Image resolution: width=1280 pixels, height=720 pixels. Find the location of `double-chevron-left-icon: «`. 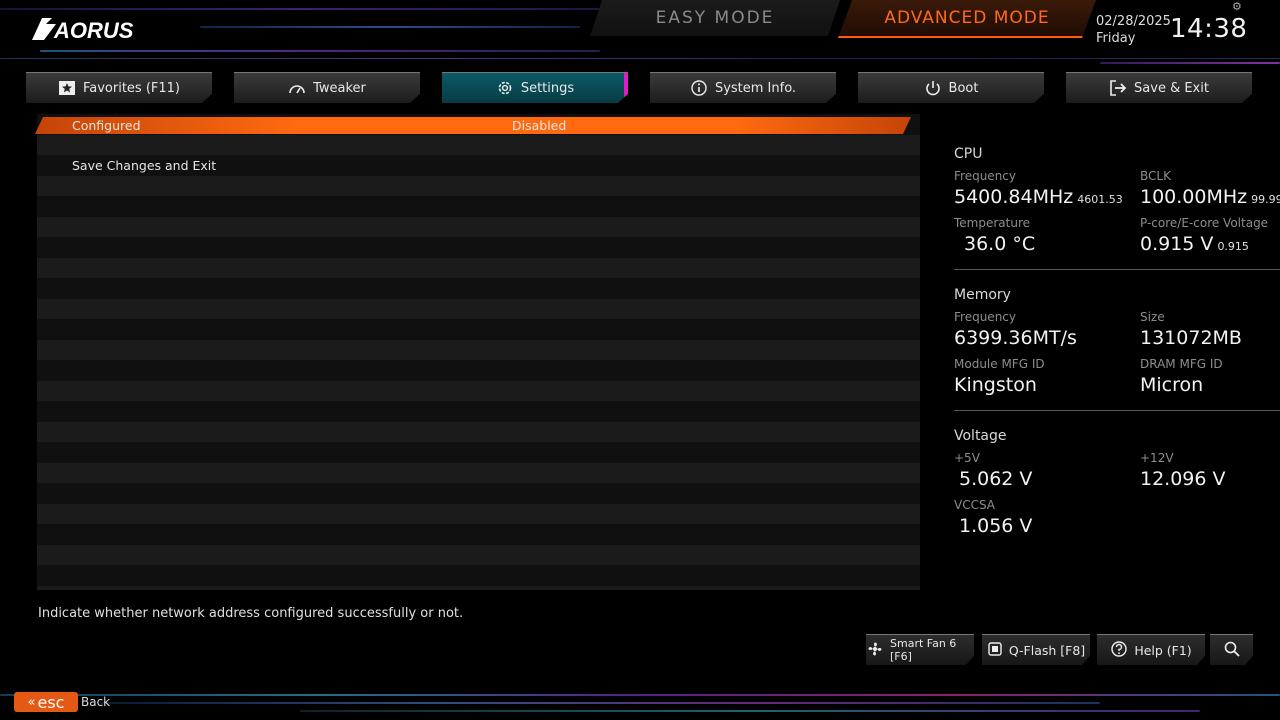

double-chevron-left-icon: « is located at coordinates (31, 702).